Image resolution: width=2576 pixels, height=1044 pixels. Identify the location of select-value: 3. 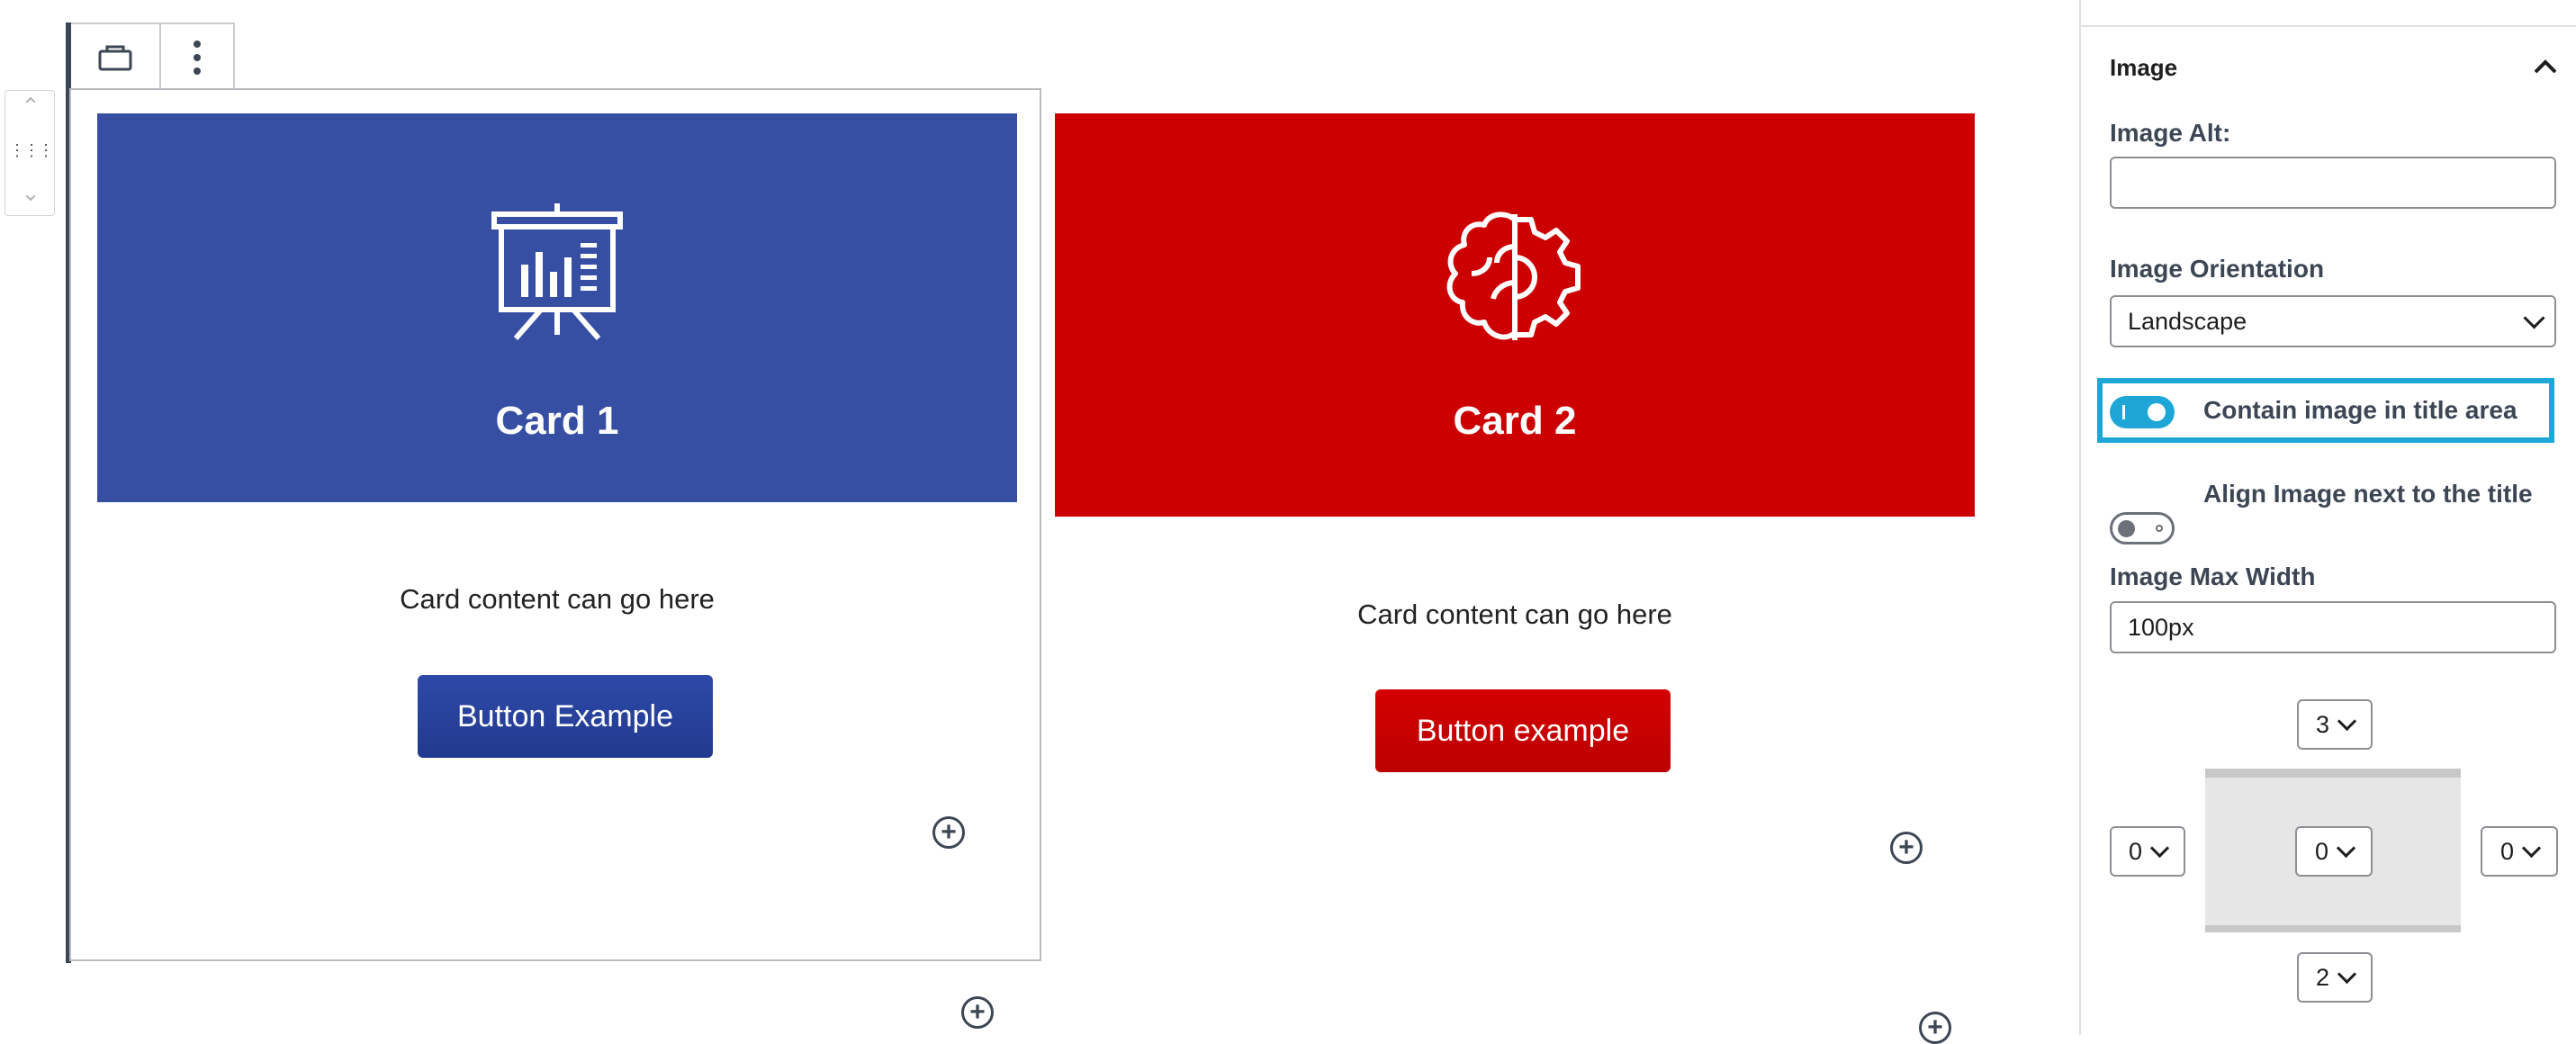
(2322, 724).